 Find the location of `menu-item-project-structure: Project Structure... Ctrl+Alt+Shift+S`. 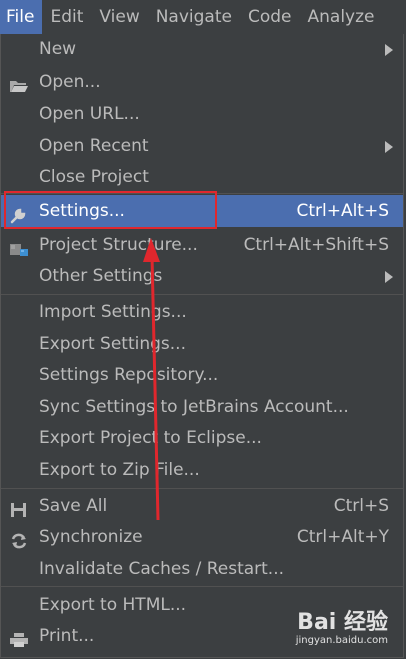

menu-item-project-structure: Project Structure... Ctrl+Alt+Shift+S is located at coordinates (202, 245).